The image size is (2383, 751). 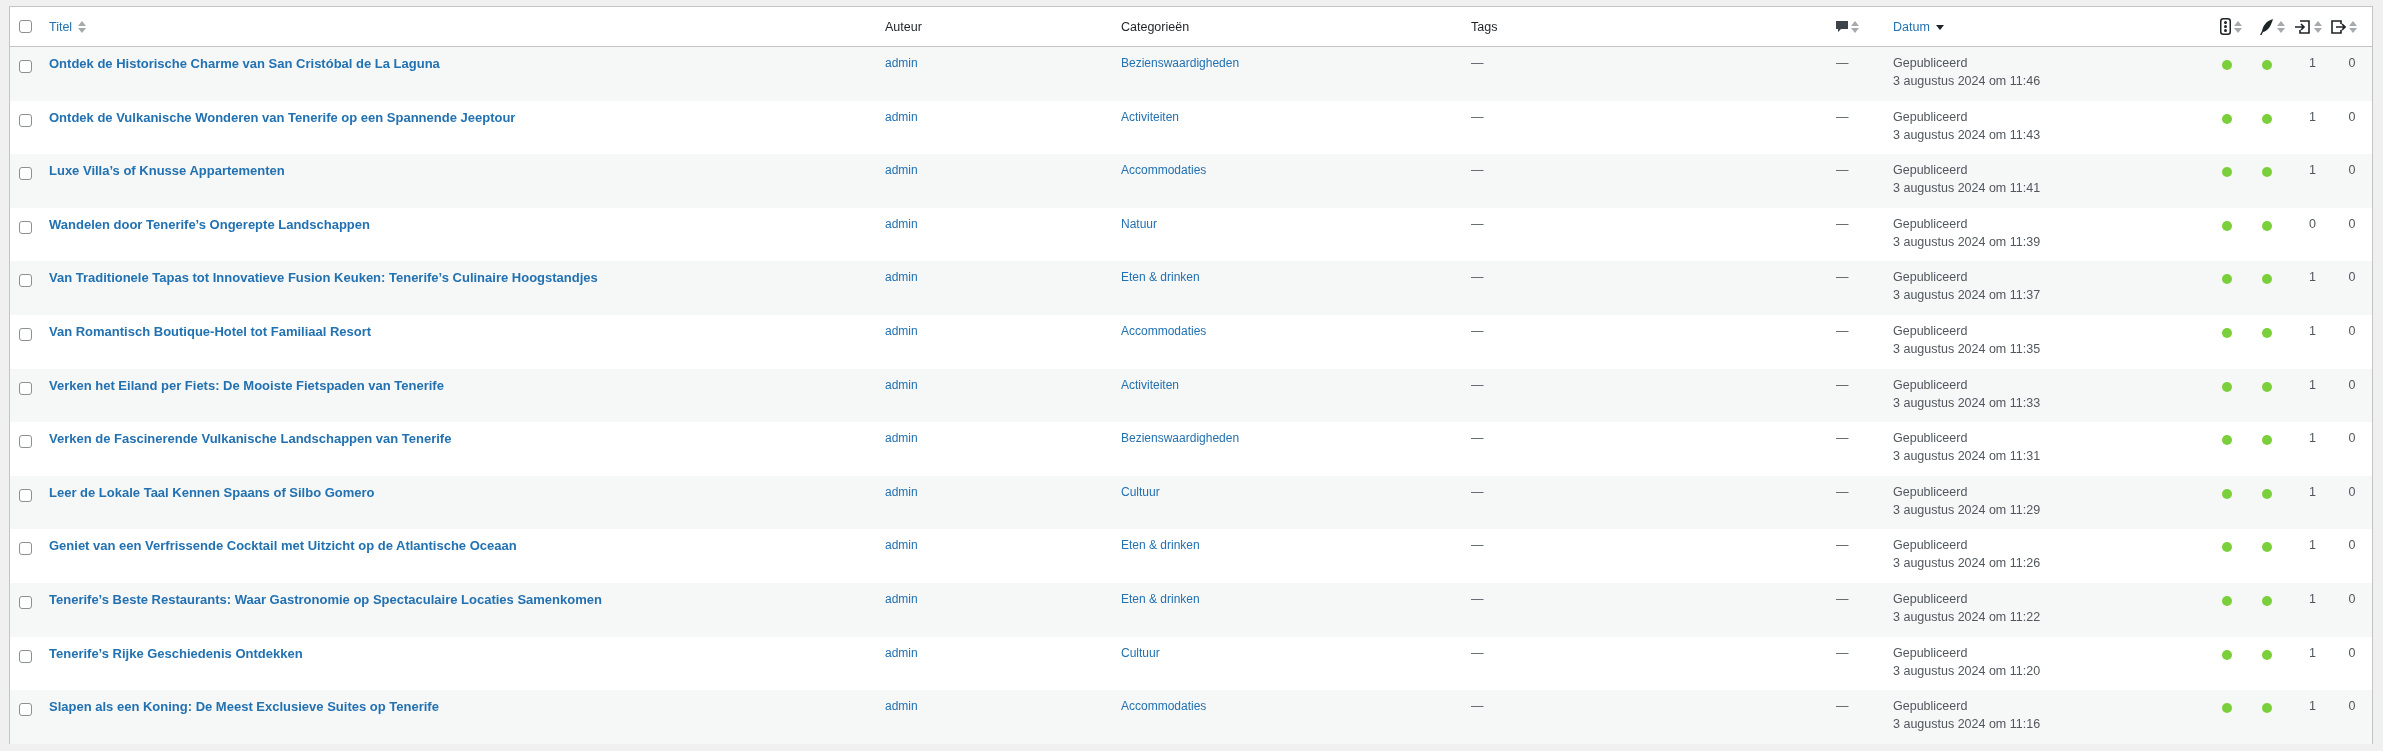 What do you see at coordinates (244, 63) in the screenshot?
I see `post-title-link: Ontdek de Historische Charme van San Cristóbal de La Laguna` at bounding box center [244, 63].